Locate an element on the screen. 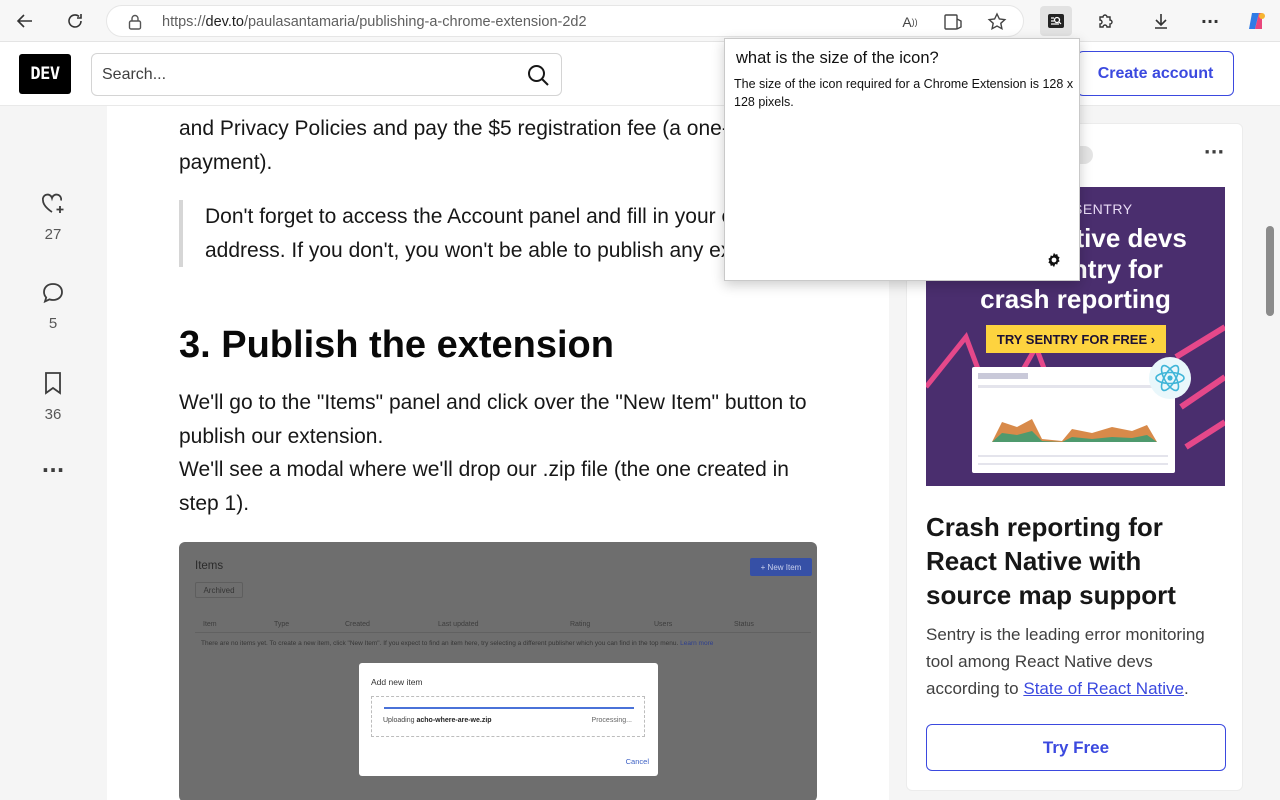  embed-upload-progress is located at coordinates (509, 708).